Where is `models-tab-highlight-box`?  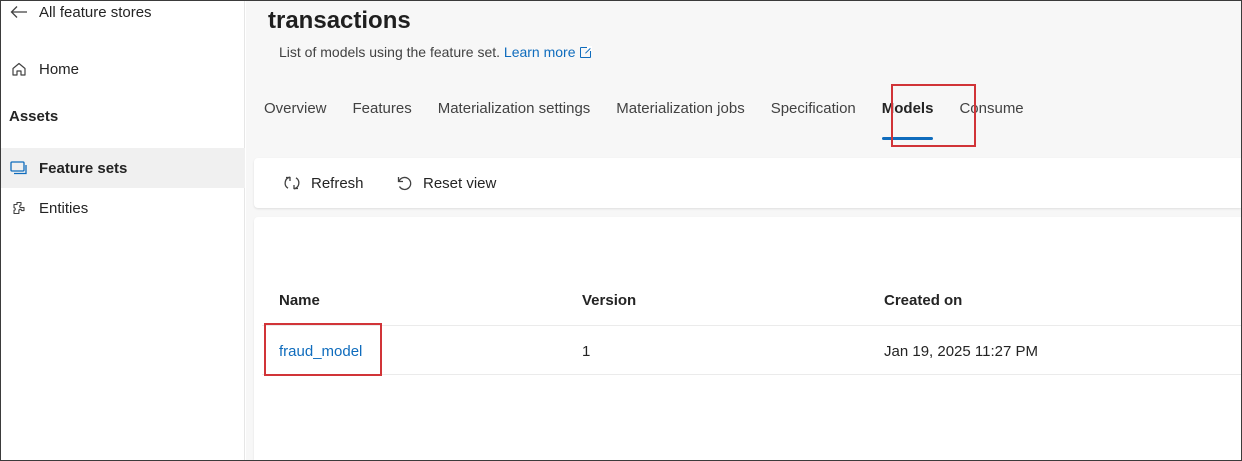 models-tab-highlight-box is located at coordinates (933, 115).